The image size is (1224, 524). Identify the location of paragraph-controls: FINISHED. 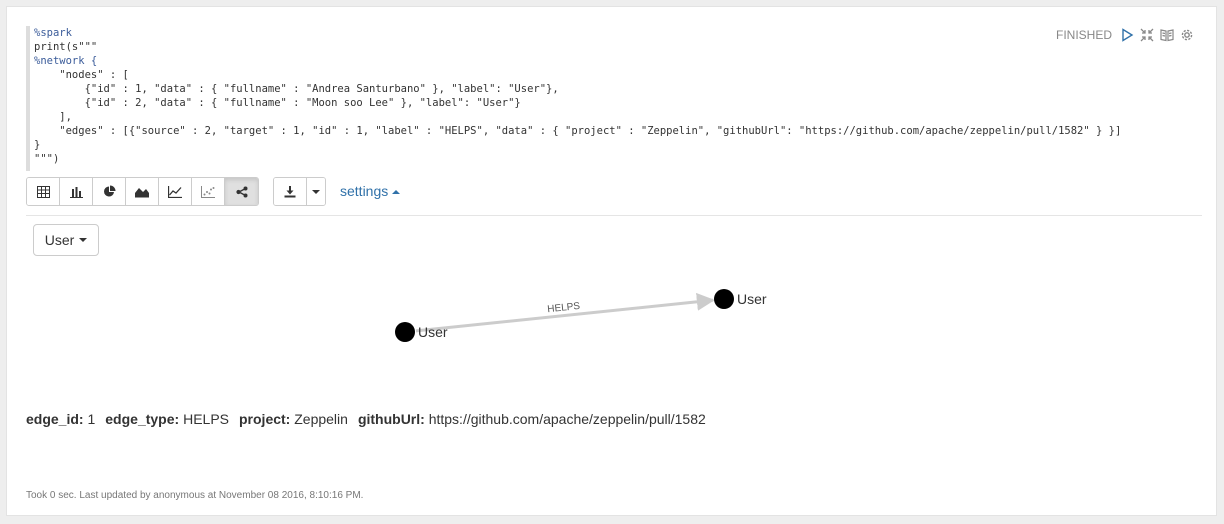
(1125, 35).